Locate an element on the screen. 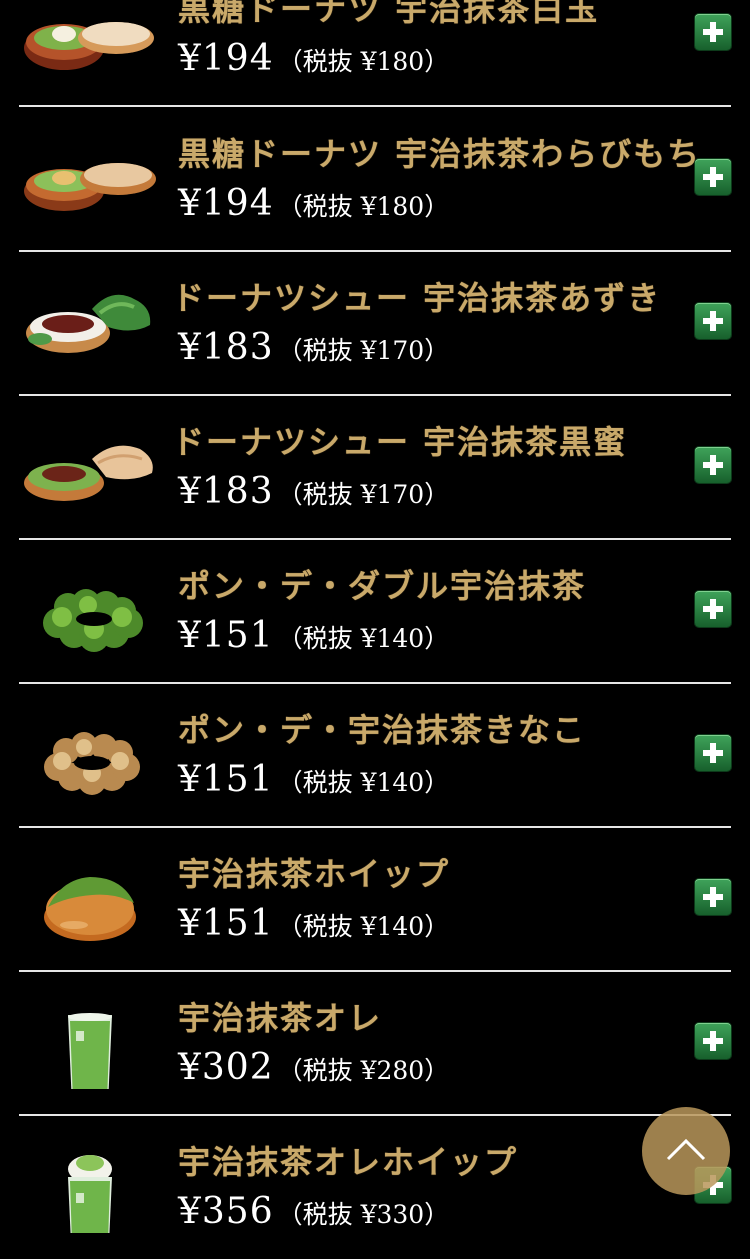 The width and height of the screenshot is (750, 1259). price-excl-tax: （税抜 ¥280） is located at coordinates (363, 1070).